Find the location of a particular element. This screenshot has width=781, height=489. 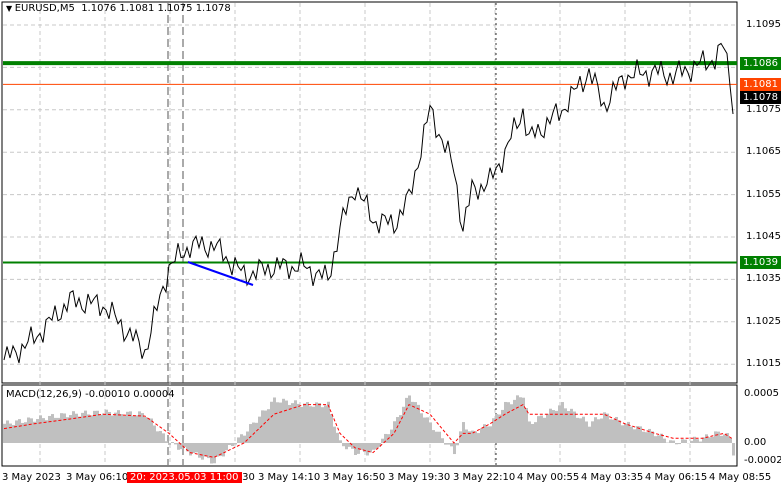

price-tick: 1.1075 is located at coordinates (763, 109).